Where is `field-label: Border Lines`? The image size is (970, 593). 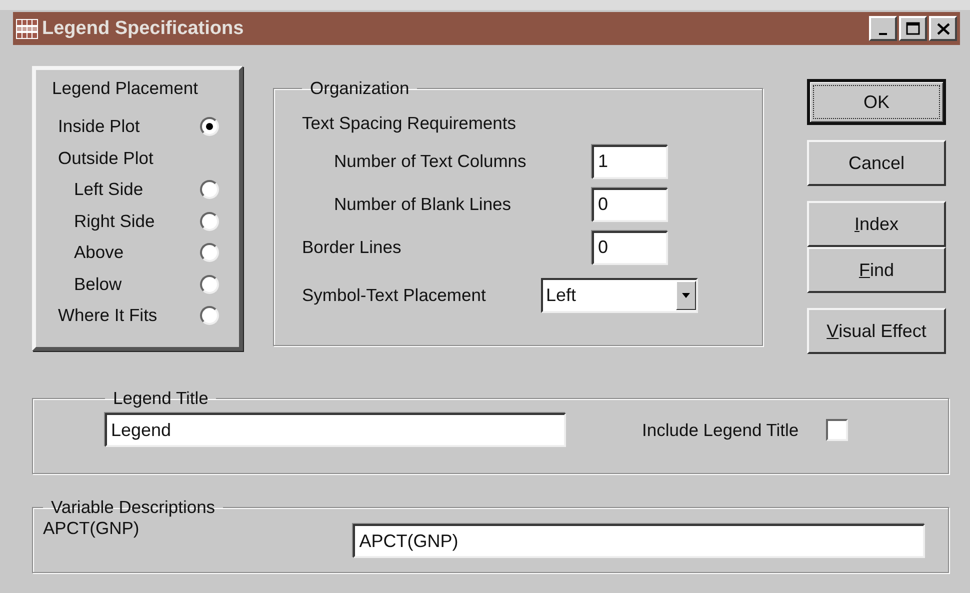 field-label: Border Lines is located at coordinates (352, 247).